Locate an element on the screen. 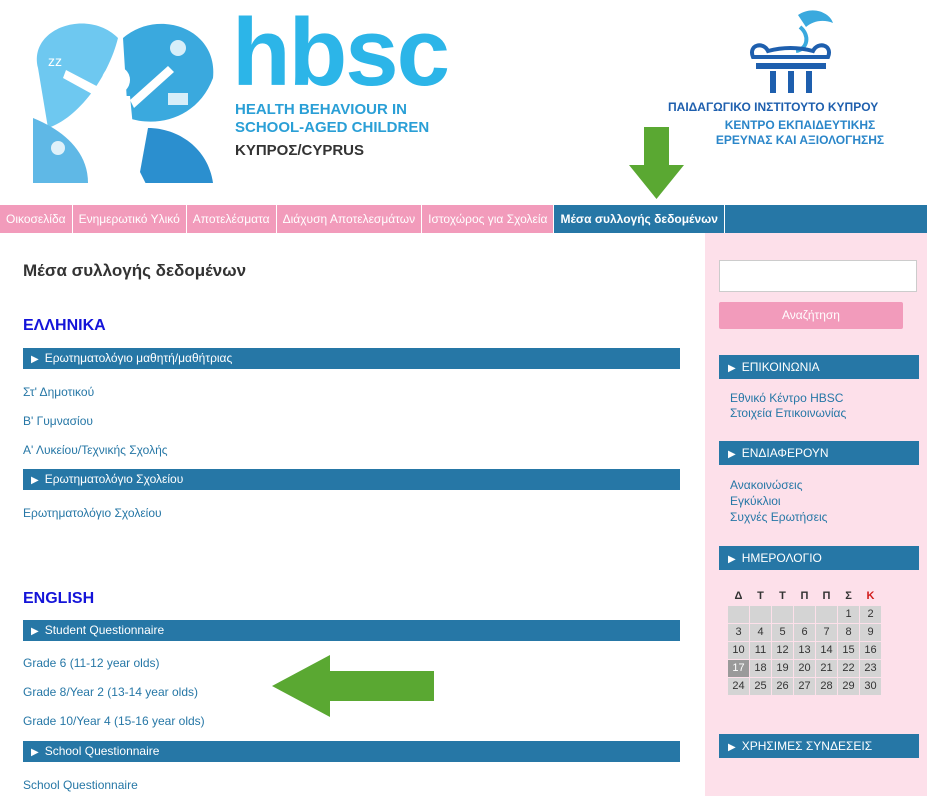  nav-results-dissemination: Διάχυση Αποτελεσμάτων is located at coordinates (349, 219).